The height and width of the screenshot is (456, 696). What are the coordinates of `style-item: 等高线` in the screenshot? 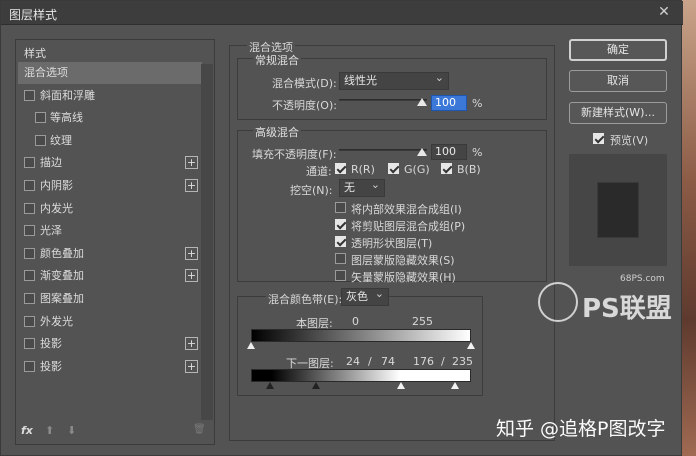 It's located at (110, 118).